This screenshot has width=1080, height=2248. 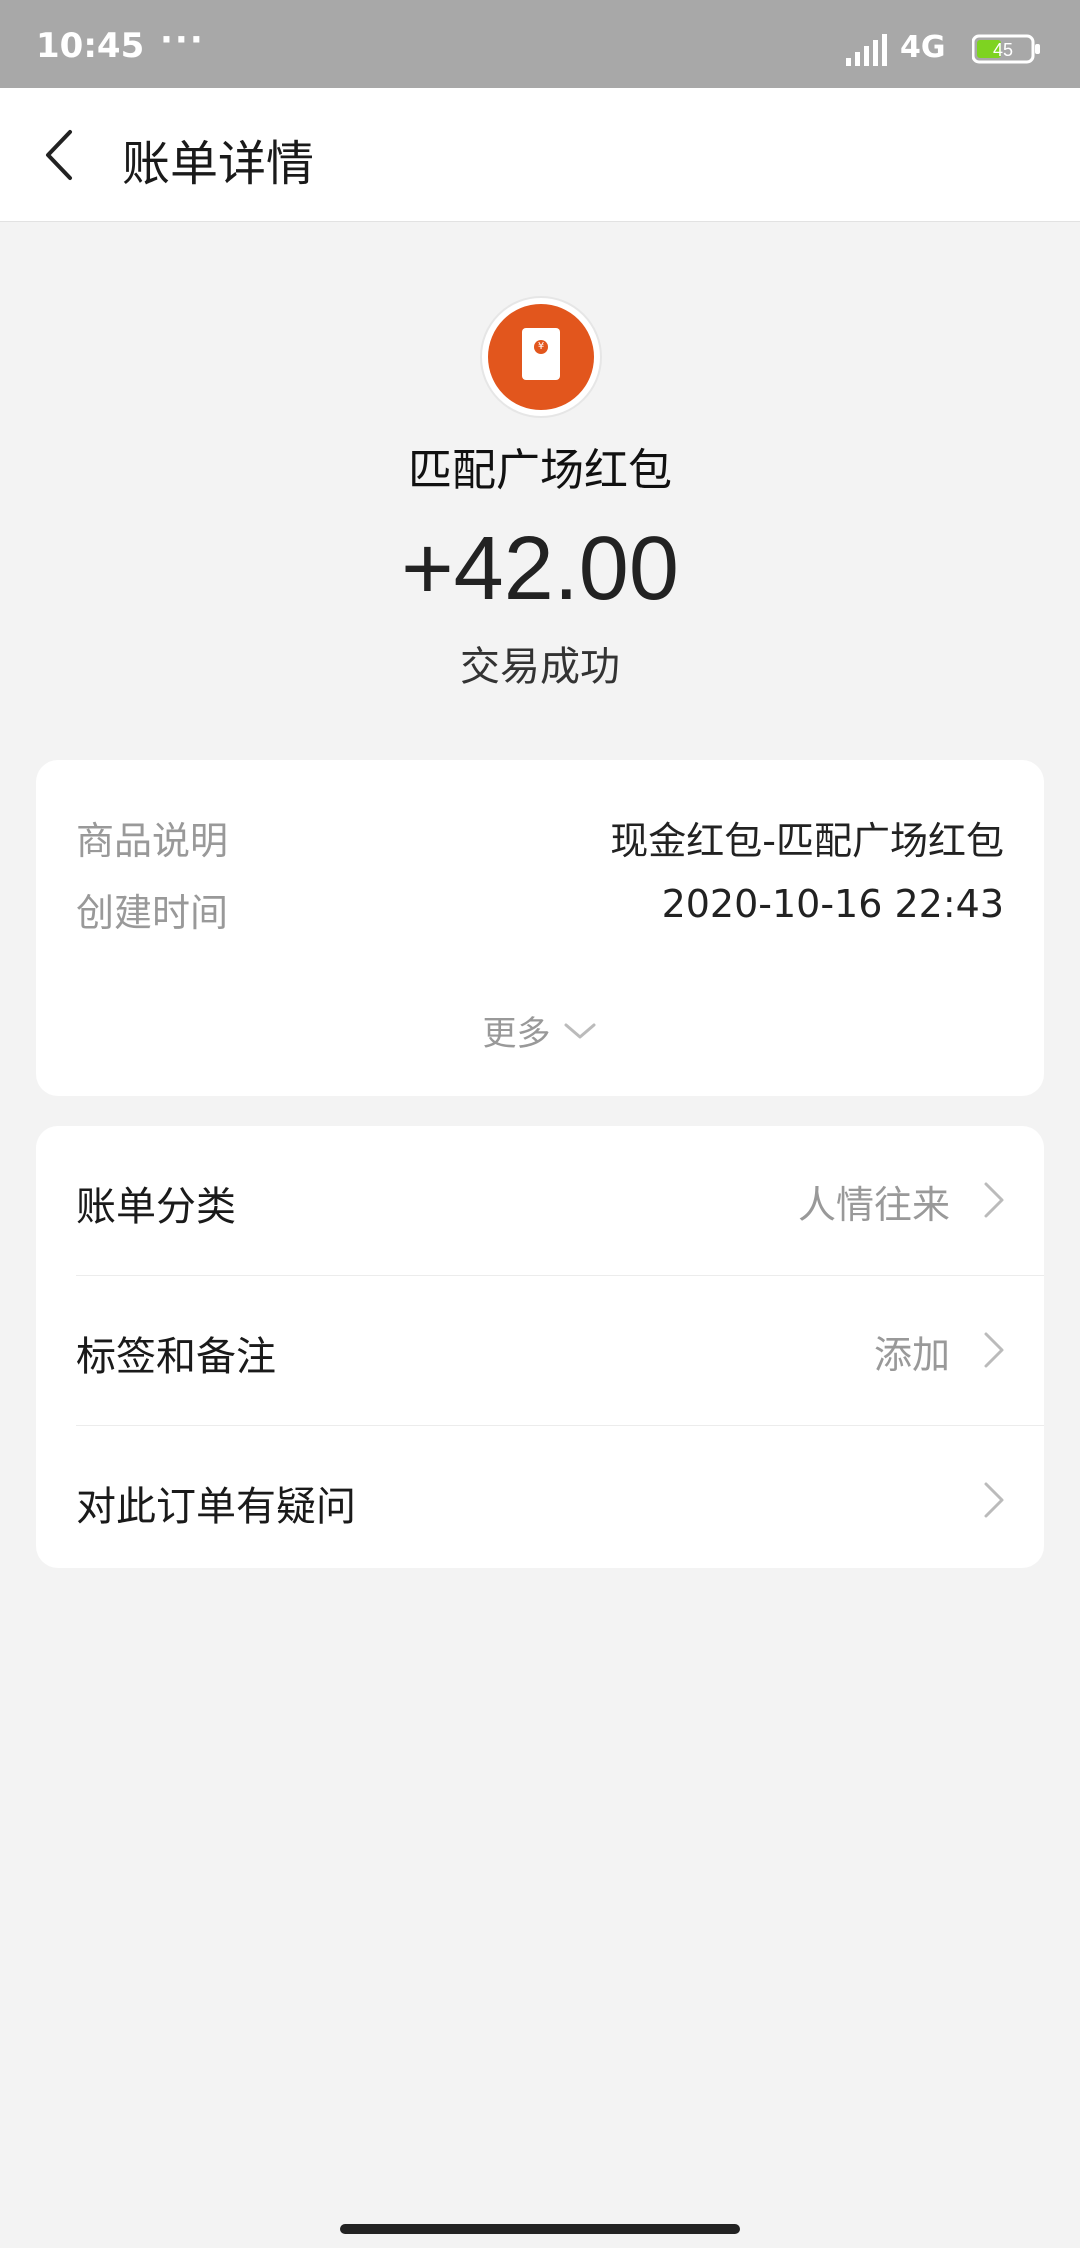 I want to click on battery-icon: 45, so click(x=1006, y=49).